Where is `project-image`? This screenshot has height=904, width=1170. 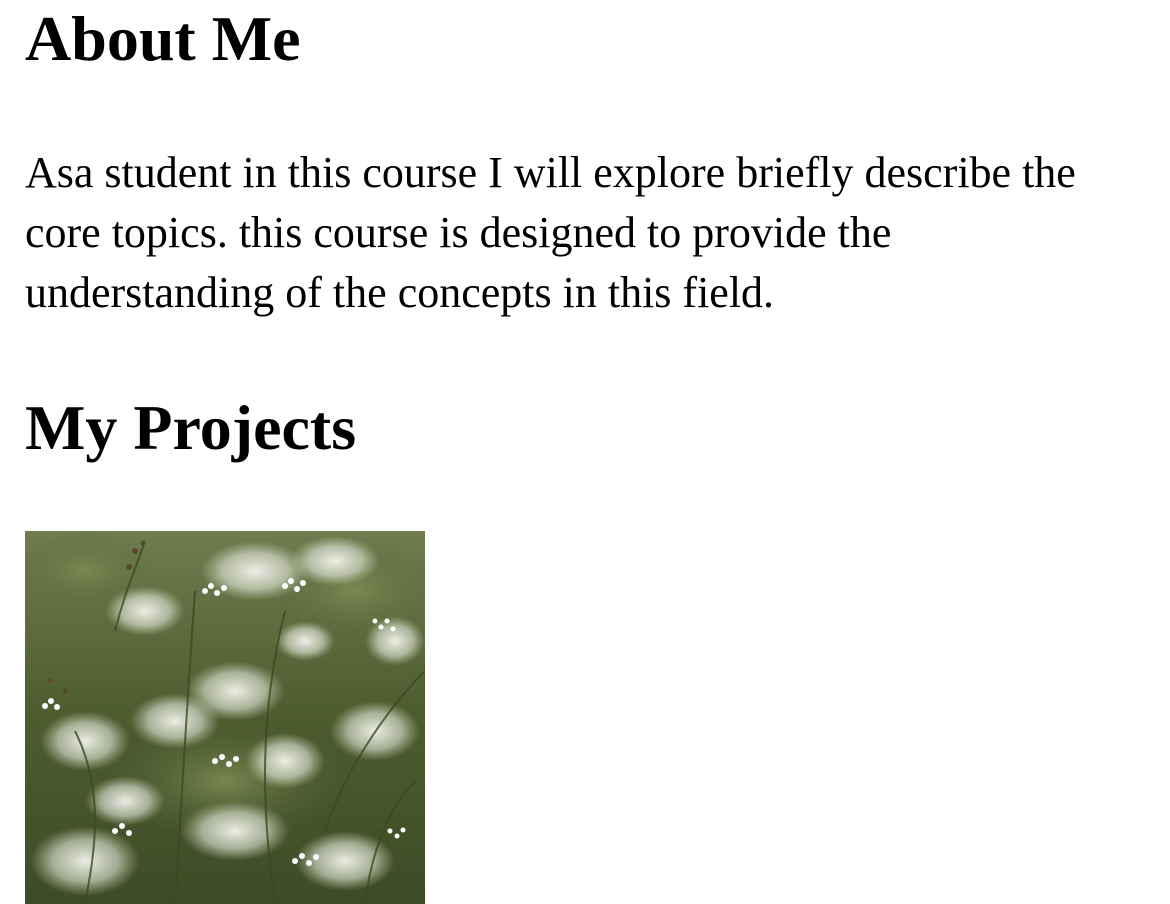 project-image is located at coordinates (225, 717).